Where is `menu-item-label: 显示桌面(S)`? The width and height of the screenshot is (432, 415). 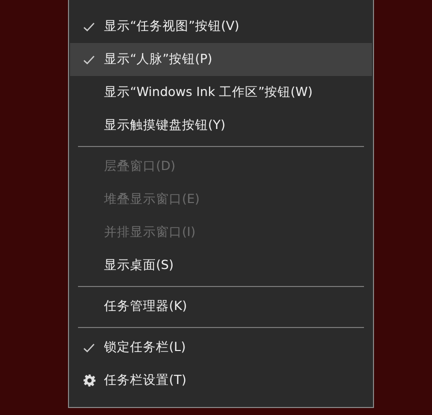
menu-item-label: 显示桌面(S) is located at coordinates (139, 265).